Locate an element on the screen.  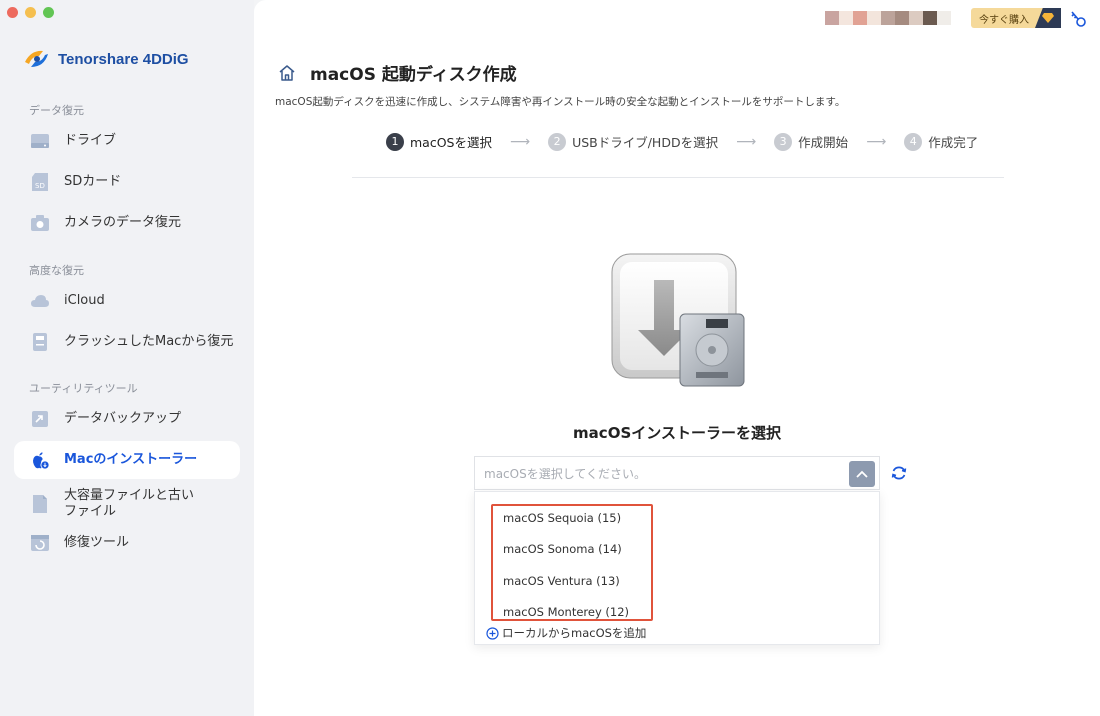
option-macos-sonoma: macOS Sonoma (14) is located at coordinates (562, 549).